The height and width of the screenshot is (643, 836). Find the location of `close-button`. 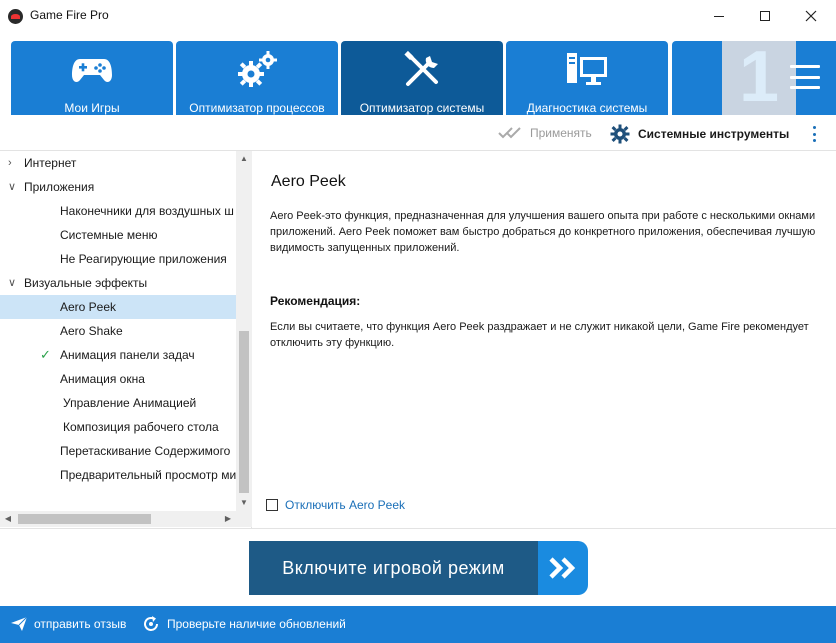

close-button is located at coordinates (811, 16).